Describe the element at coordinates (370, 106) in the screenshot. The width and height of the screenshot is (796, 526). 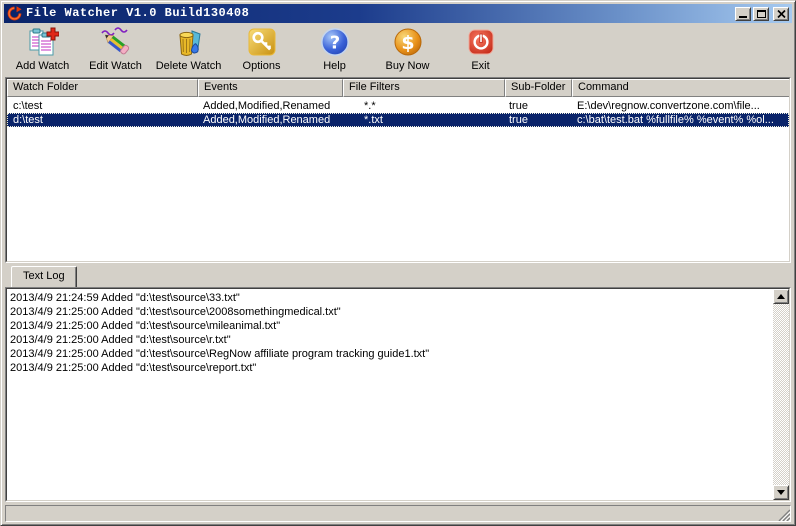
I see `cell-file-filters: *.*` at that location.